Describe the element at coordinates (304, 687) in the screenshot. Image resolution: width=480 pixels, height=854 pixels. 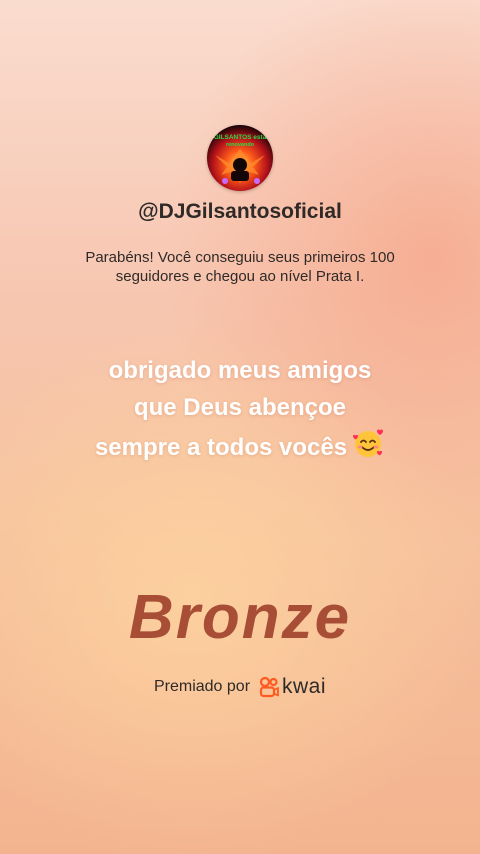
I see `kwai-brand-name: kwai` at that location.